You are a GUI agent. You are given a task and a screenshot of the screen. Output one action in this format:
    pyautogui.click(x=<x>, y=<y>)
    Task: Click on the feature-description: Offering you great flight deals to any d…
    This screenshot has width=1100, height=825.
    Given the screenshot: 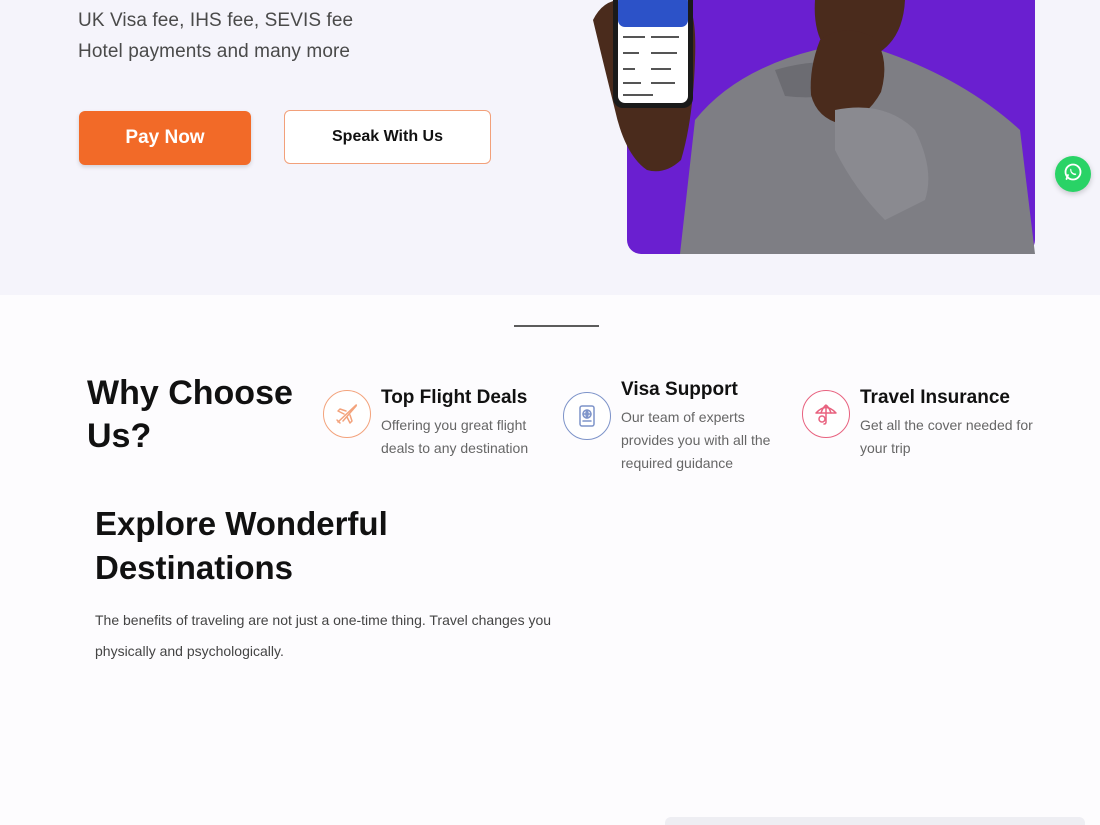 What is the action you would take?
    pyautogui.click(x=455, y=436)
    